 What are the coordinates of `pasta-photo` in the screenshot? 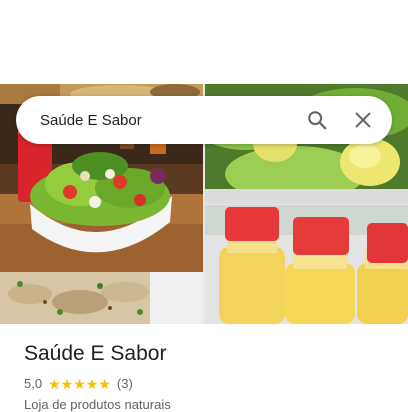 It's located at (101, 298).